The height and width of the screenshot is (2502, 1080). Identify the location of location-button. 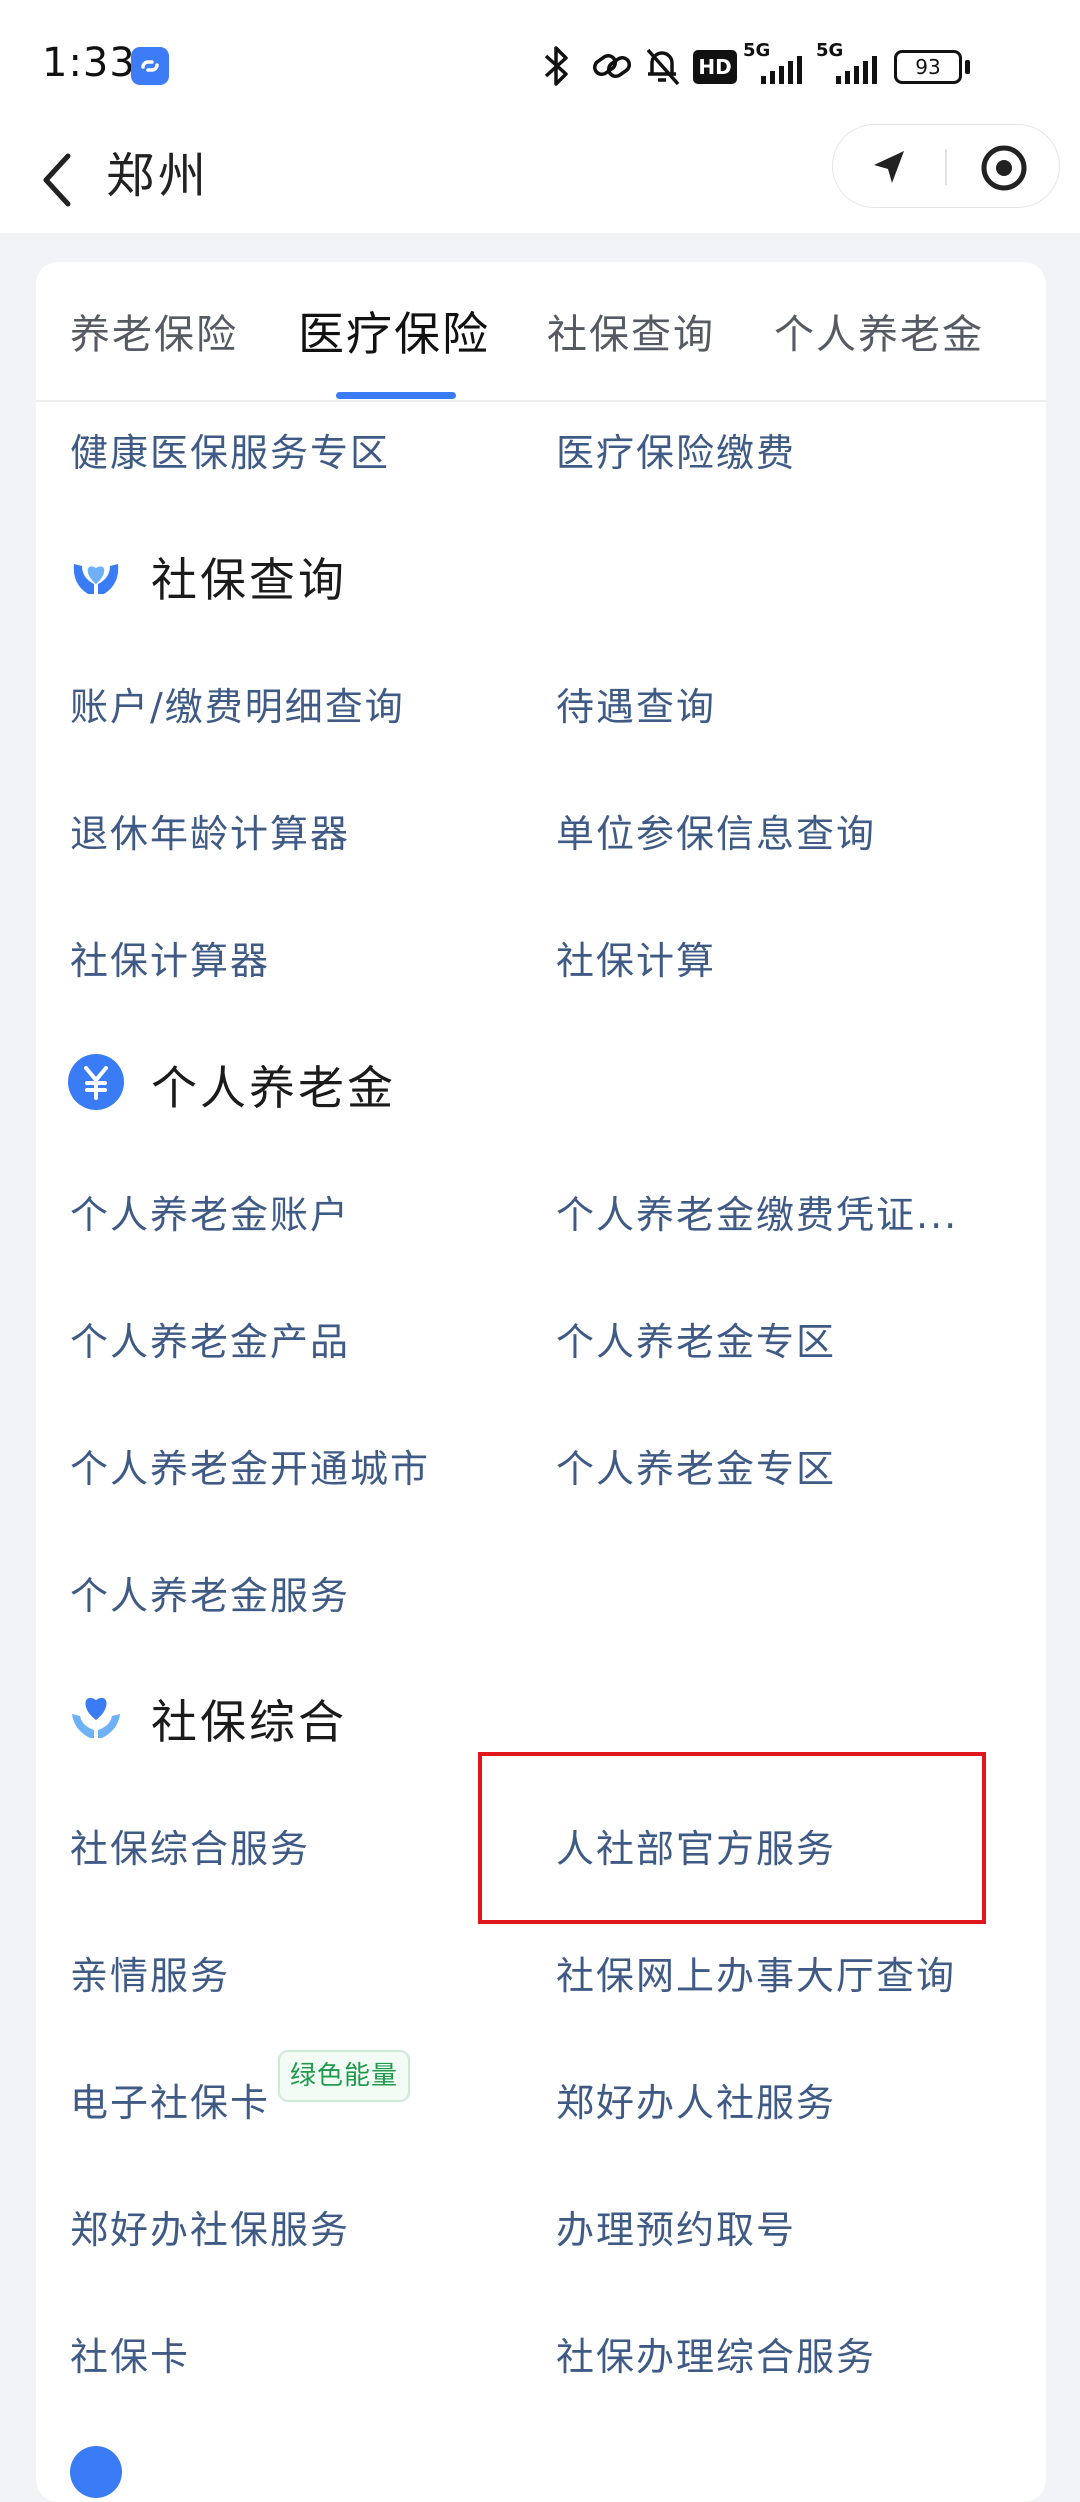
(888, 167).